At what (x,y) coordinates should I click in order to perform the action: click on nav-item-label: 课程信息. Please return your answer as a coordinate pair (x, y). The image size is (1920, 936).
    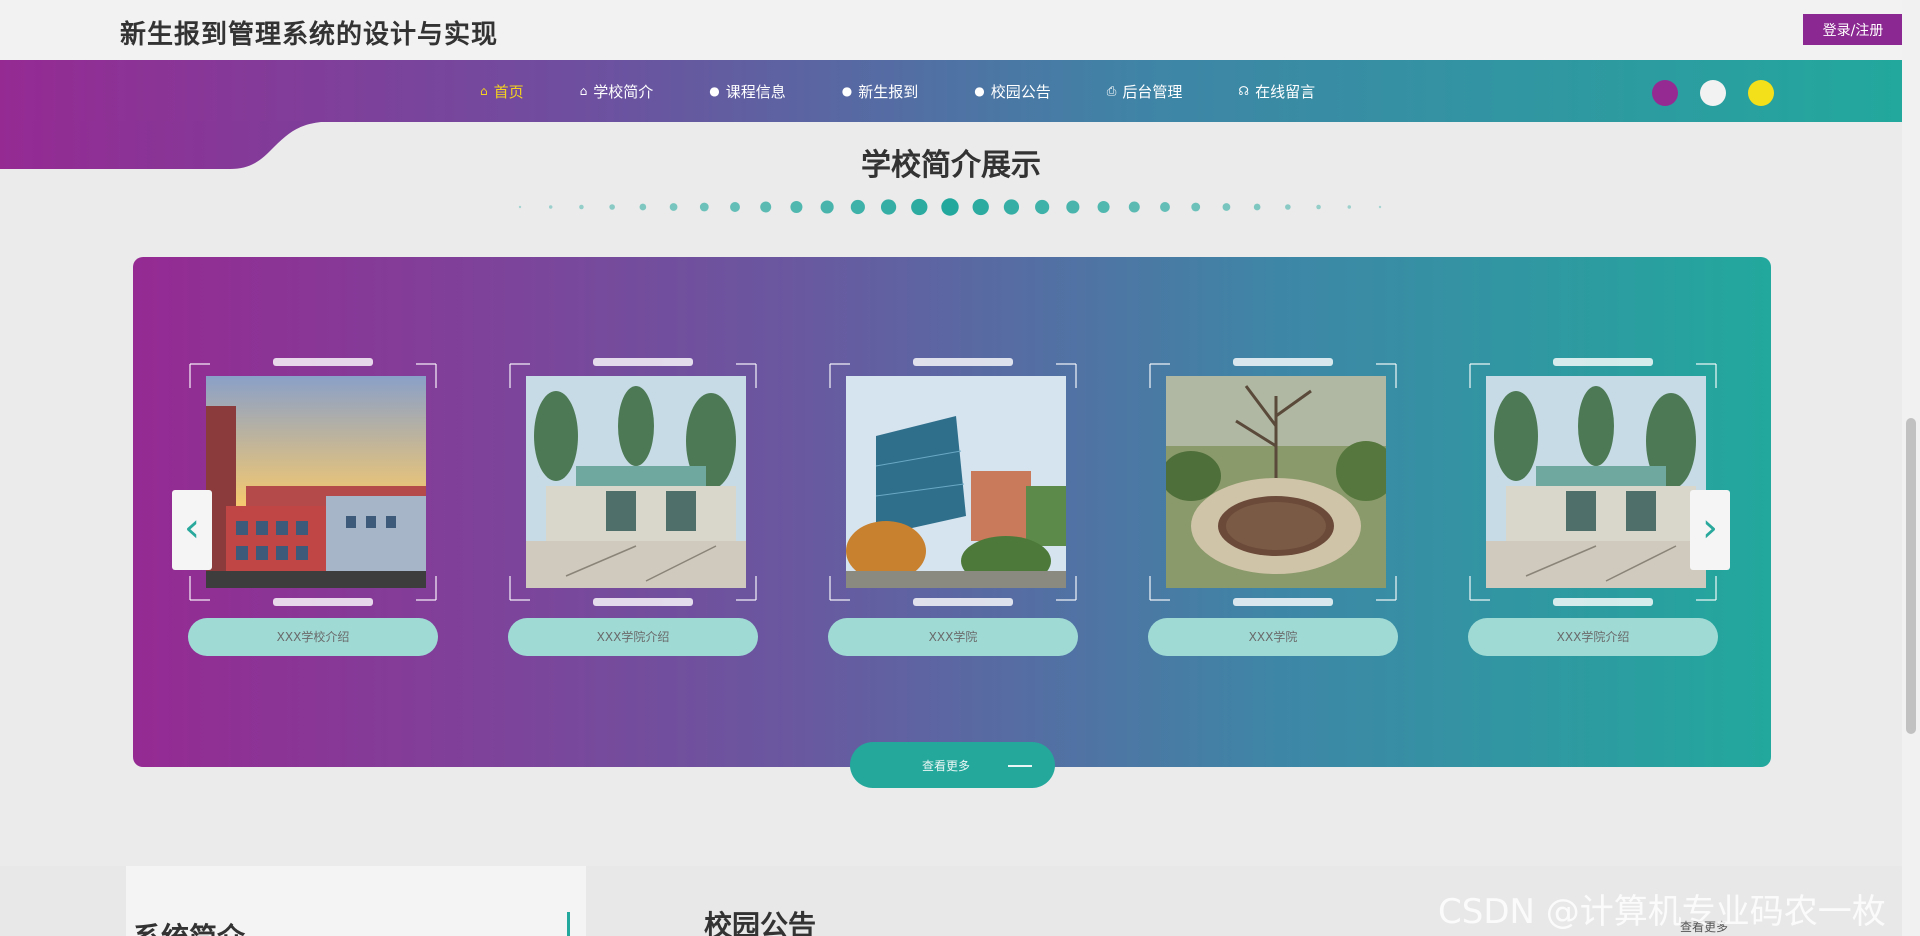
    Looking at the image, I should click on (755, 91).